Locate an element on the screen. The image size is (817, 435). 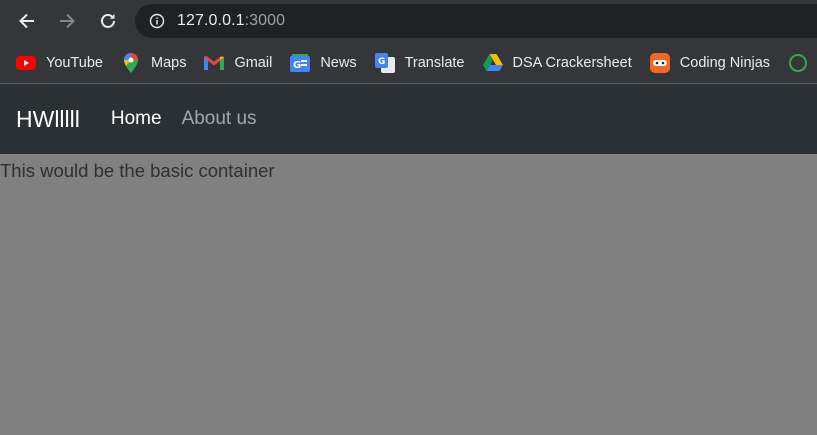
url-port: :3000 is located at coordinates (265, 20).